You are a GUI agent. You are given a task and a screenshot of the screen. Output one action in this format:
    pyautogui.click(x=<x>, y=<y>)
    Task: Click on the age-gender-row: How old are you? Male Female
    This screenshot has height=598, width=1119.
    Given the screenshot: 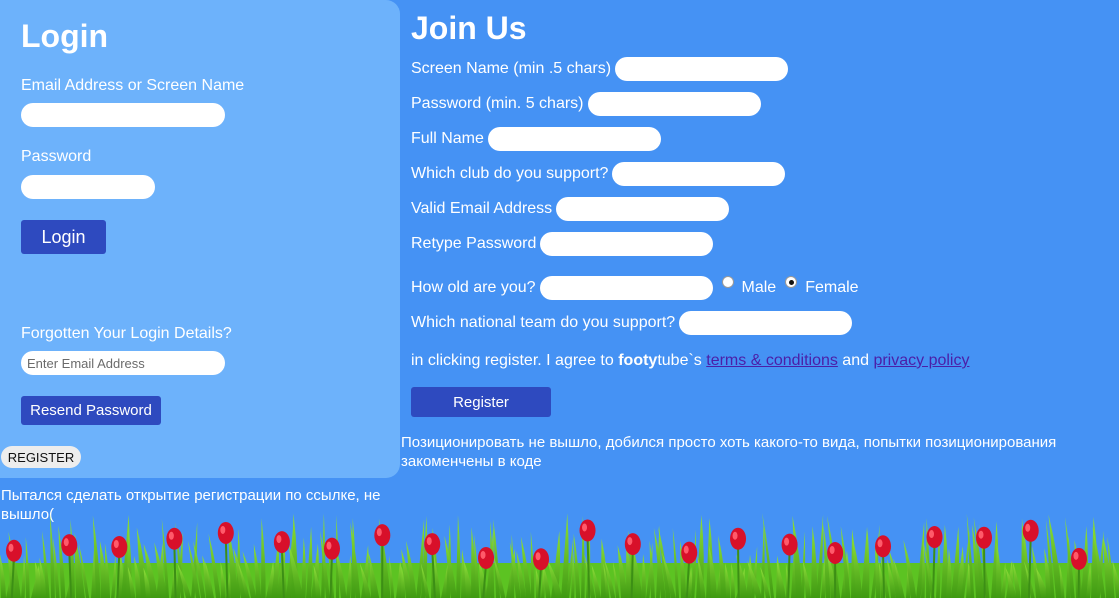 What is the action you would take?
    pyautogui.click(x=635, y=288)
    